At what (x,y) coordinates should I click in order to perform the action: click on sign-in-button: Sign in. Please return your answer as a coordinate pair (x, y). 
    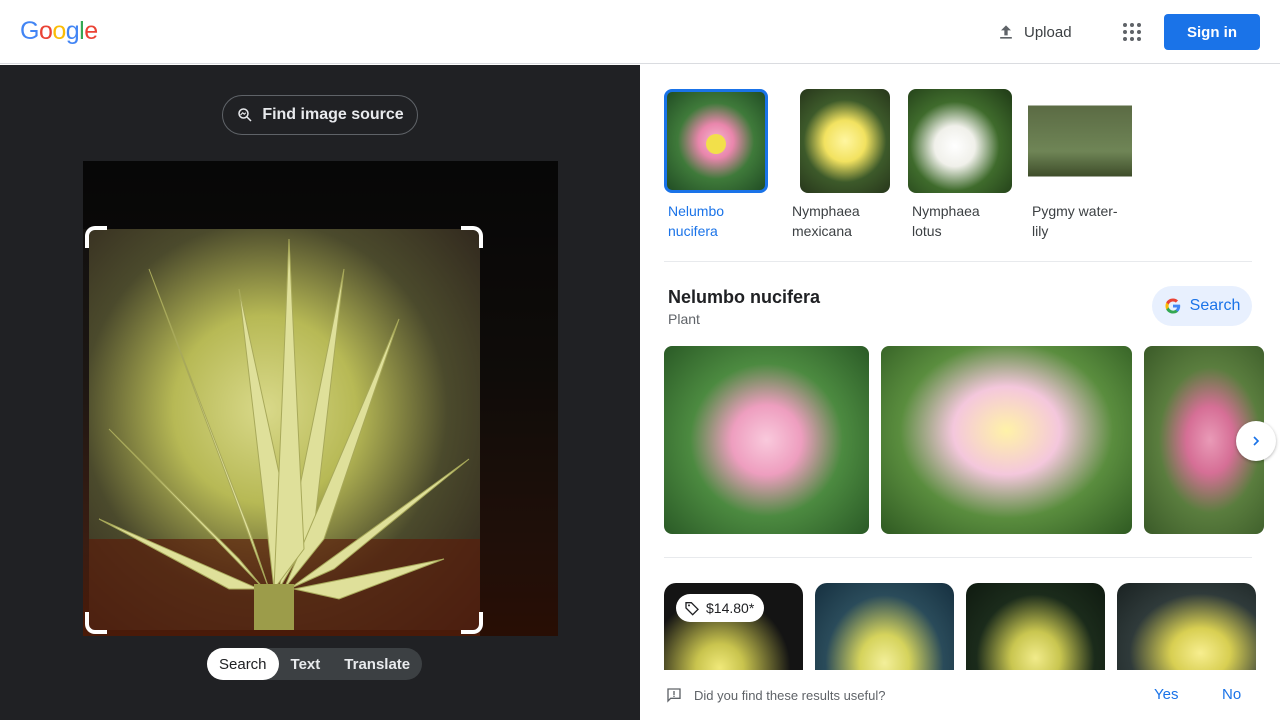
    Looking at the image, I should click on (1212, 32).